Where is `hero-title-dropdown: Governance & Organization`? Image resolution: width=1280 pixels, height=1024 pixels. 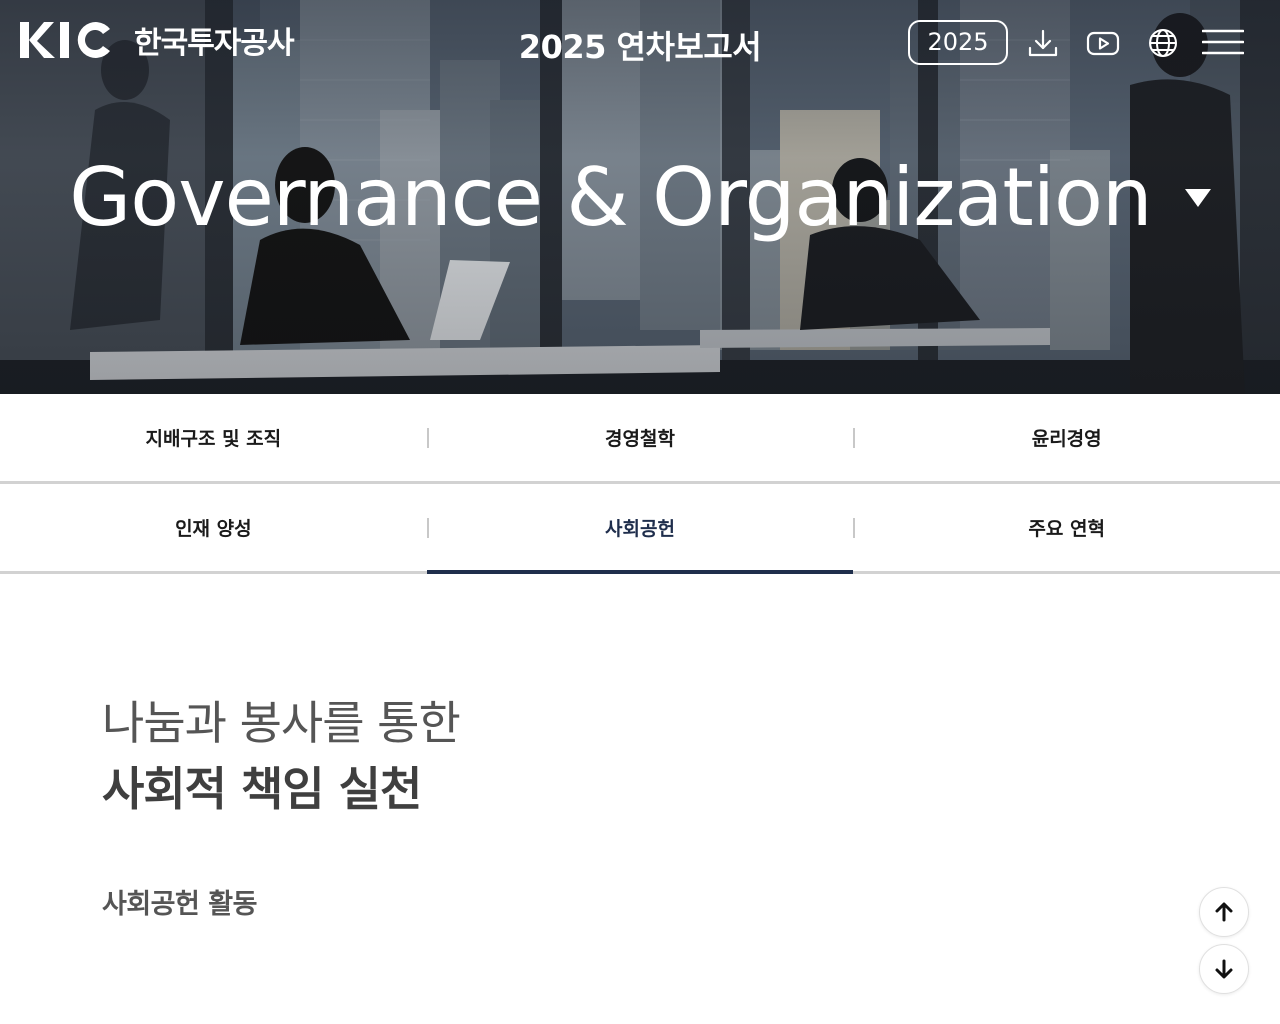
hero-title-dropdown: Governance & Organization is located at coordinates (640, 198).